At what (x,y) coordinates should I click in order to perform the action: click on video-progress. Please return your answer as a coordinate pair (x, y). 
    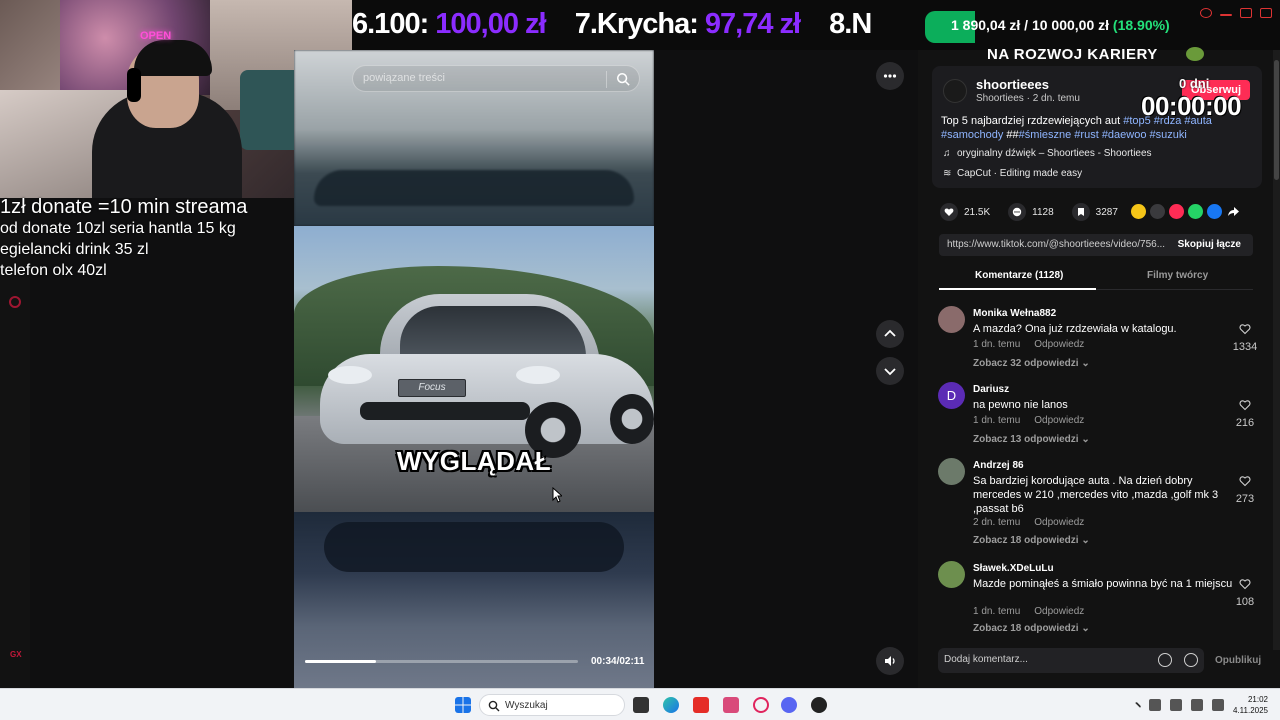
    Looking at the image, I should click on (441, 661).